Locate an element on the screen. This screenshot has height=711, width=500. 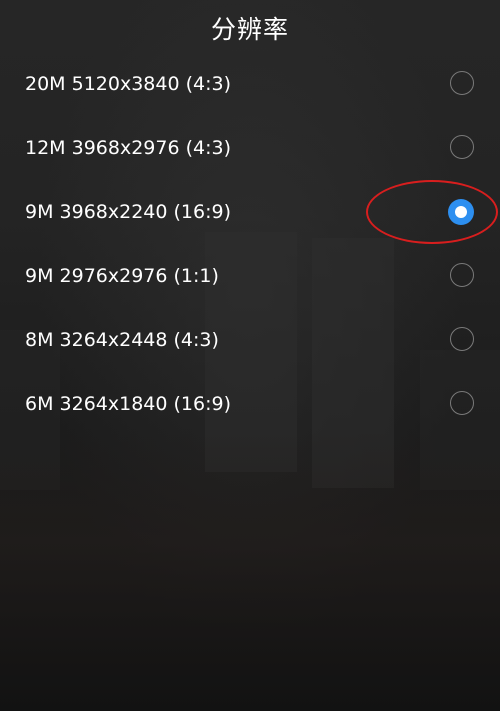
resolution-option-12m: 12M 3968x2976 (4:3) is located at coordinates (250, 148).